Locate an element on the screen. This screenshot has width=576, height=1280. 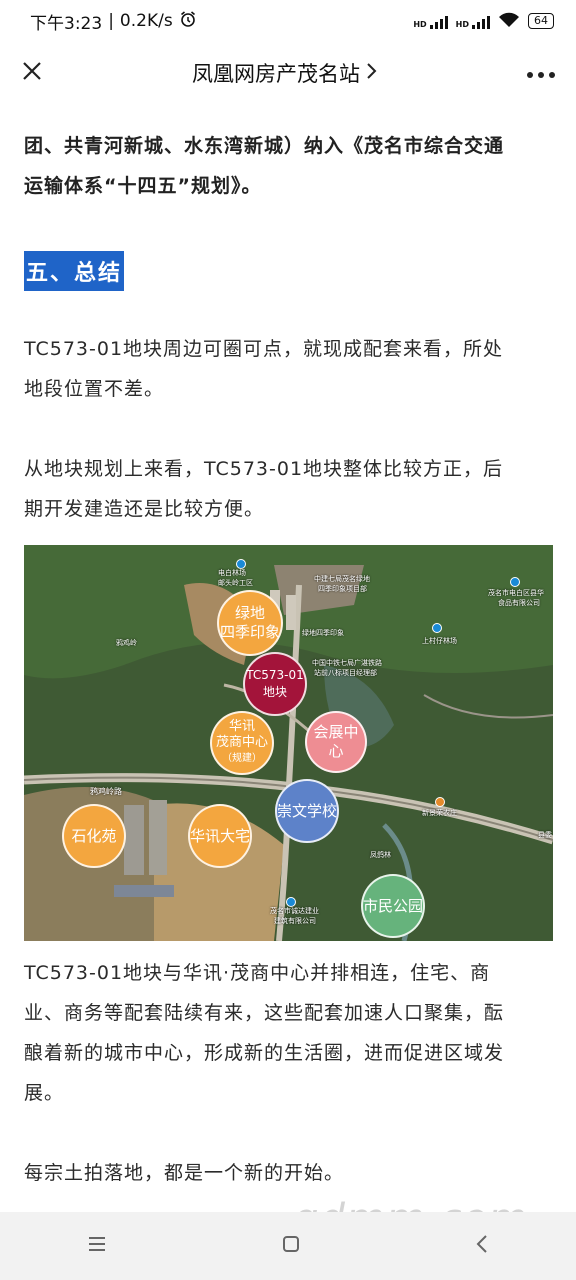
bubble-huaxun-dazhai: 华讯大宅 is located at coordinates (220, 836).